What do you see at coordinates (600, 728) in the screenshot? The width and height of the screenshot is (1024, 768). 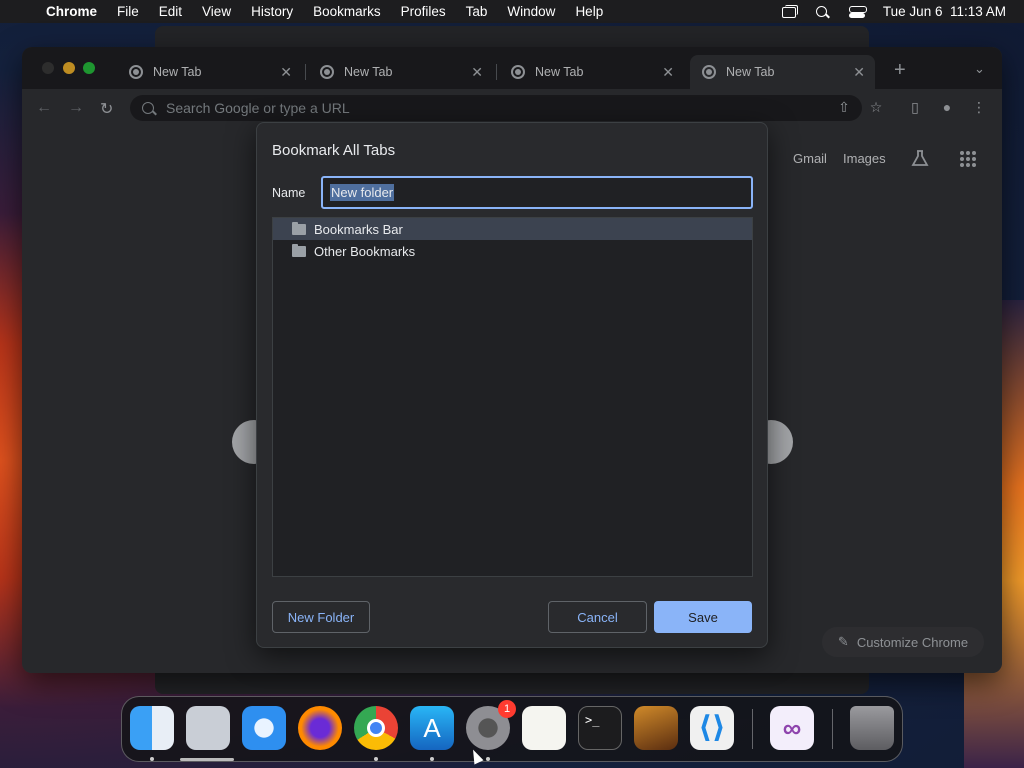 I see `terminal-icon: >_` at bounding box center [600, 728].